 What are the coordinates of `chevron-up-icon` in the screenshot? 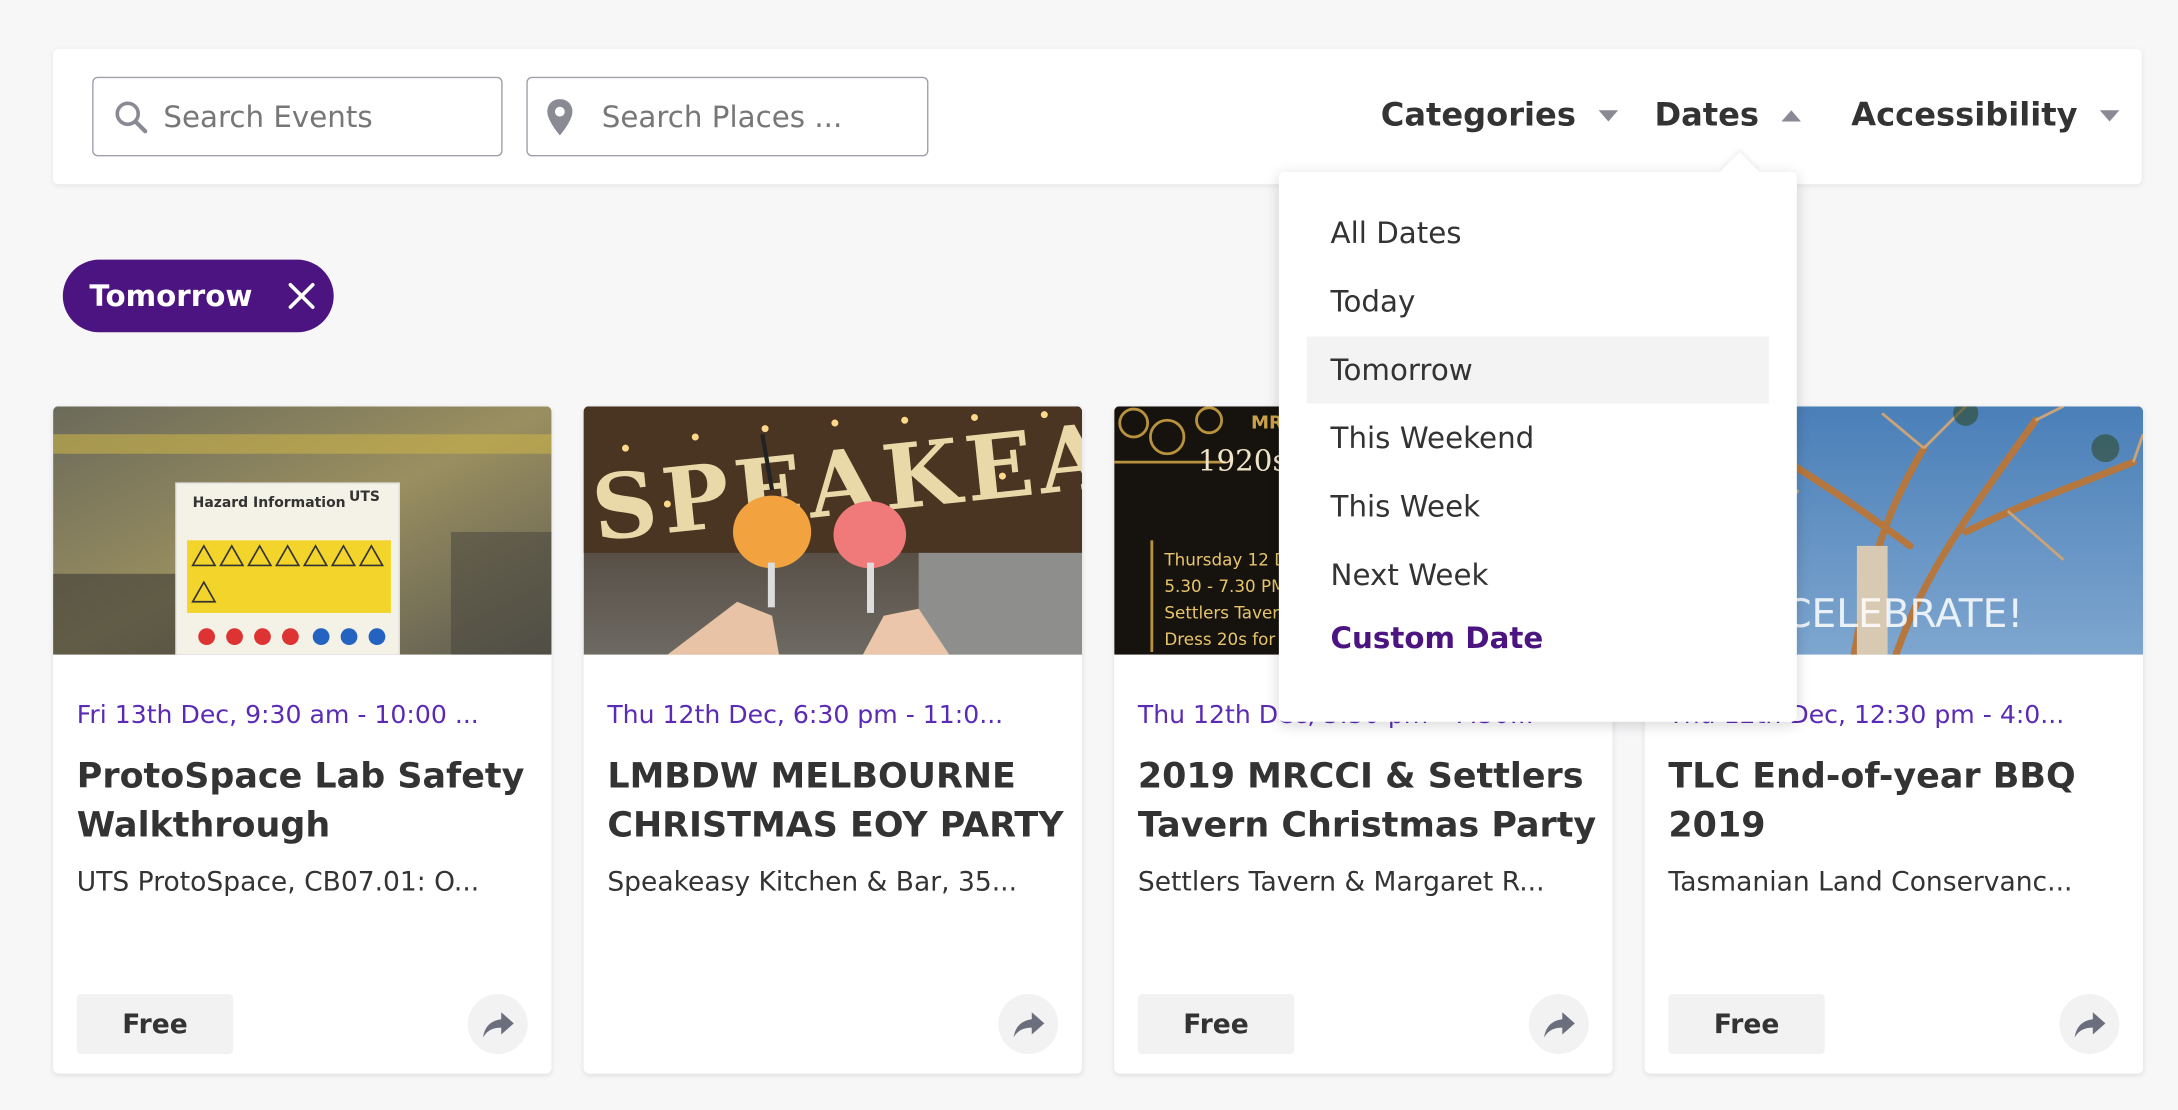 It's located at (1791, 116).